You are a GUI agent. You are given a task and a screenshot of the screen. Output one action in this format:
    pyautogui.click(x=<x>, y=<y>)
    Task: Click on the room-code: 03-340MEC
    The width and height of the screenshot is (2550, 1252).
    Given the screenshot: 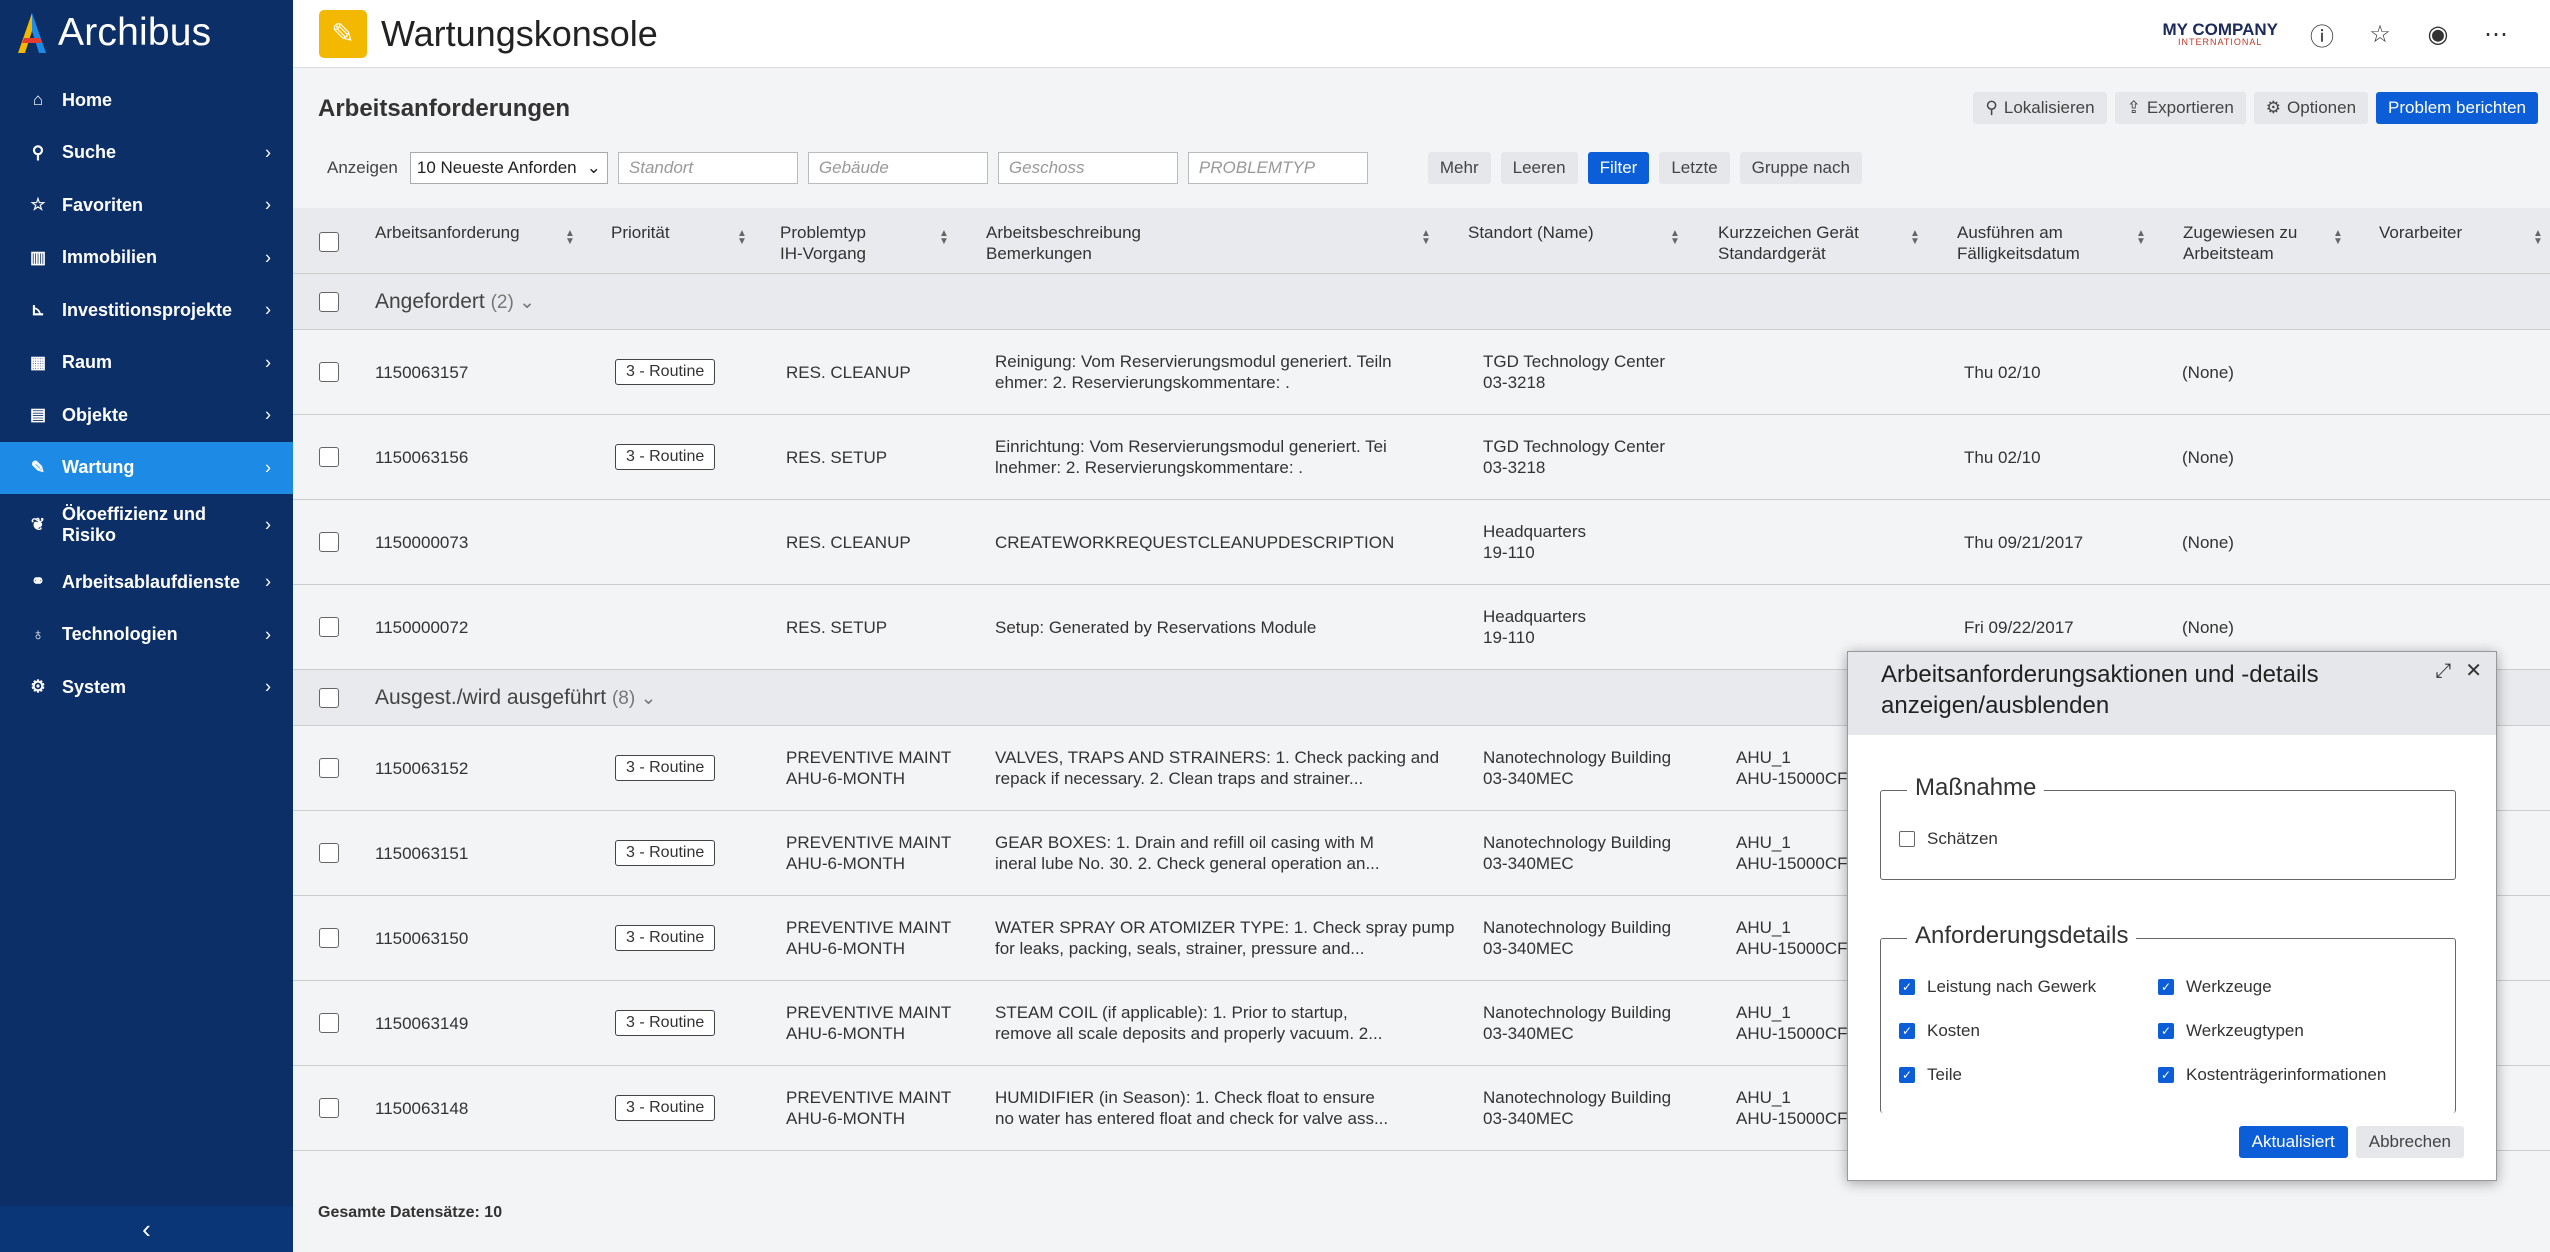 What is the action you would take?
    pyautogui.click(x=1528, y=1118)
    